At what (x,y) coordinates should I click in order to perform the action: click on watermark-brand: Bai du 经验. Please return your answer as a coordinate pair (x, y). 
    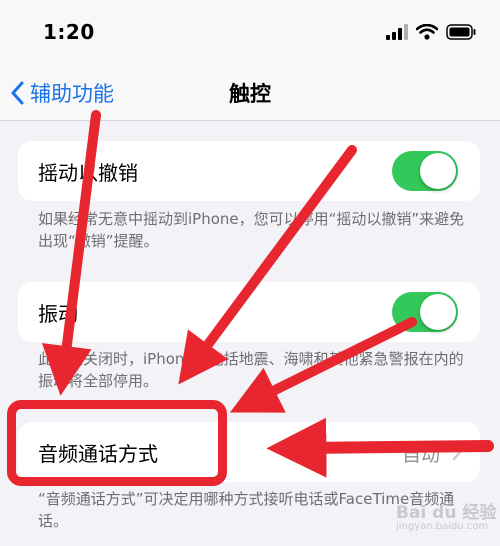
    Looking at the image, I should click on (446, 513).